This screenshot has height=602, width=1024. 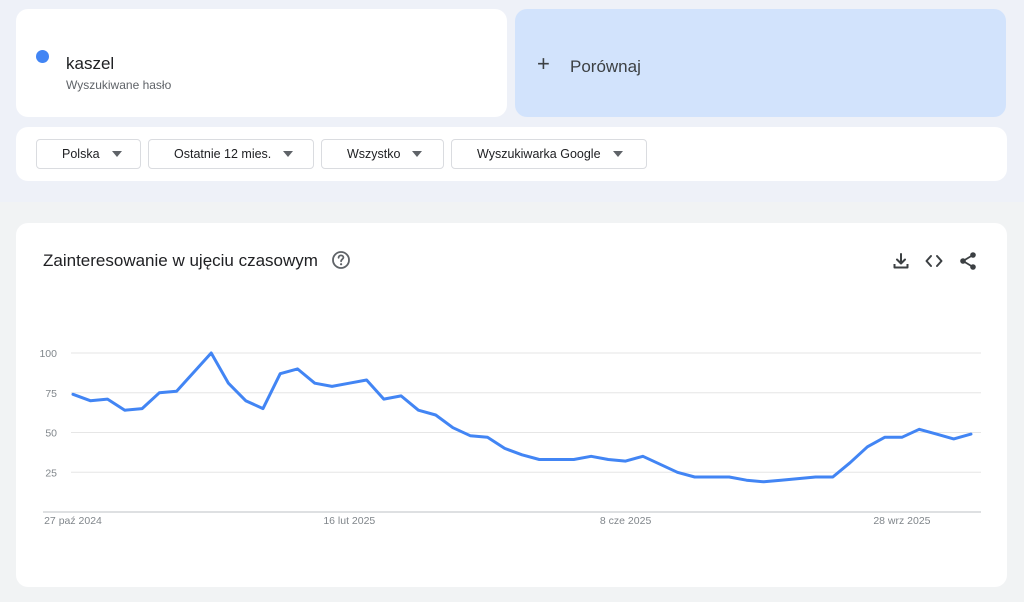 I want to click on search-term-subtitle: Wyszukiwane hasło, so click(x=119, y=85).